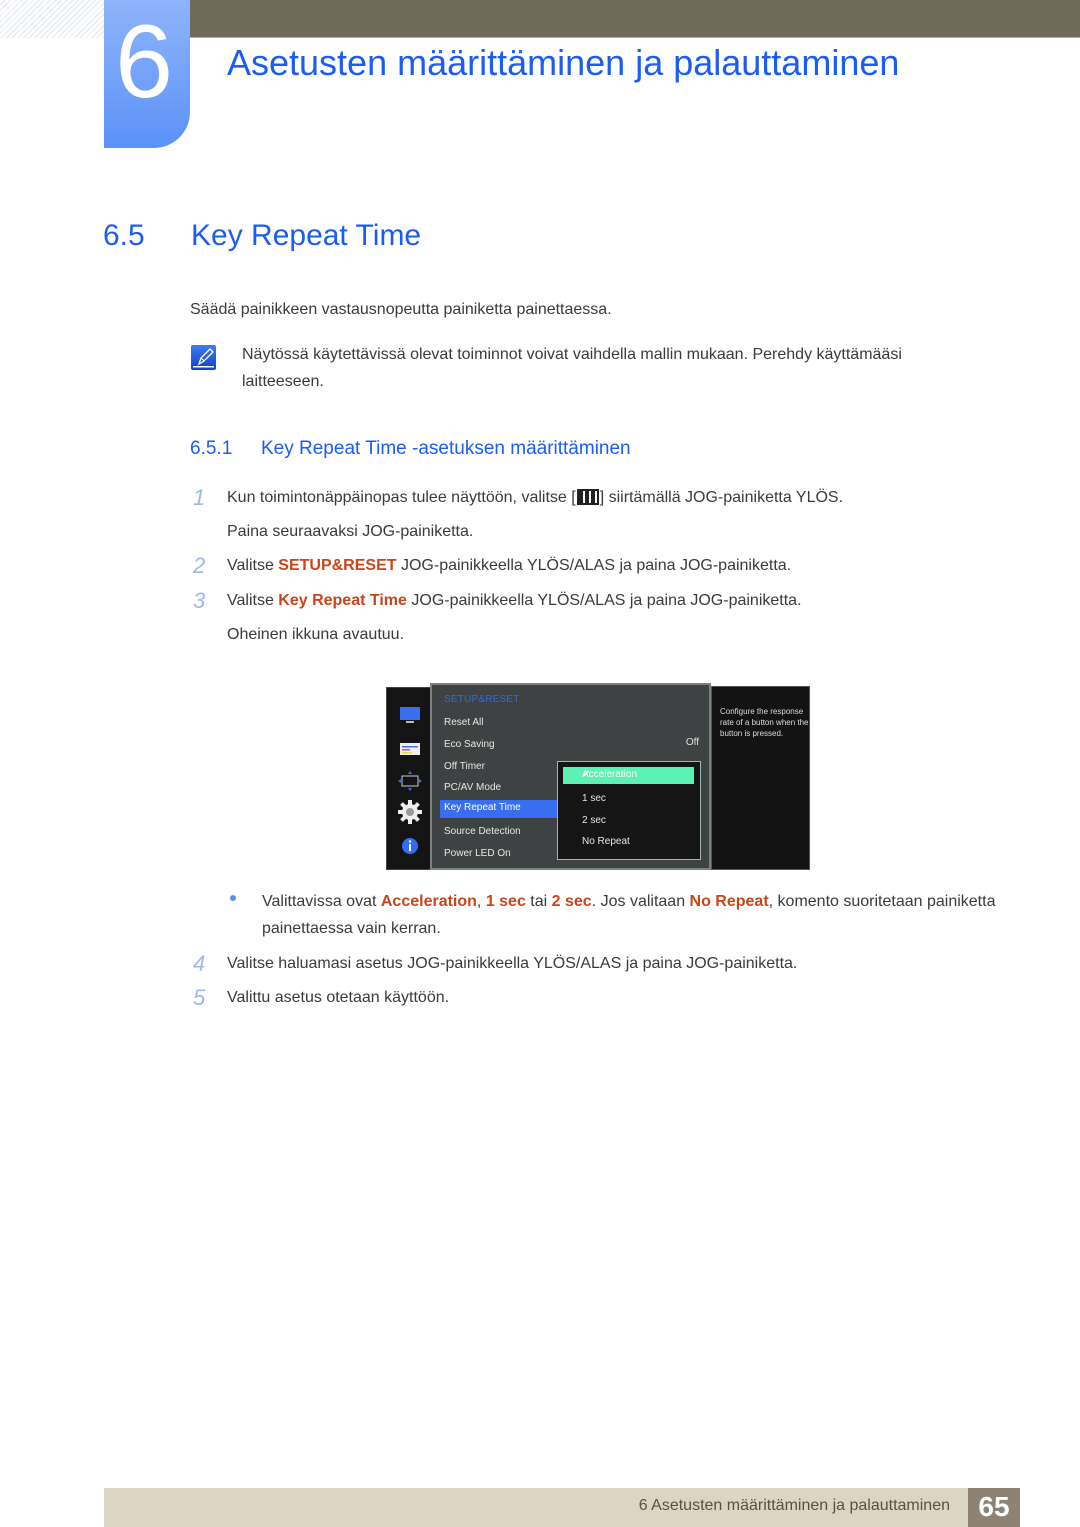 The image size is (1080, 1527). I want to click on chapter-badge: 6, so click(147, 74).